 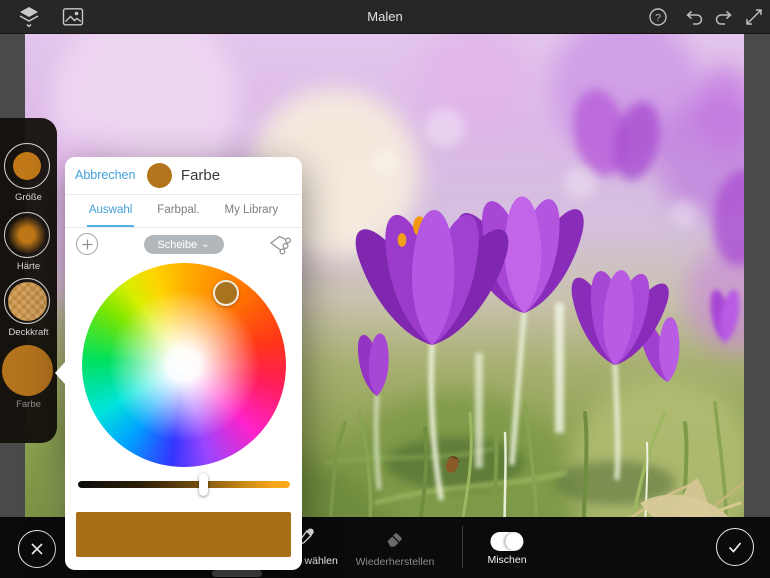 I want to click on color-themes-button, so click(x=280, y=244).